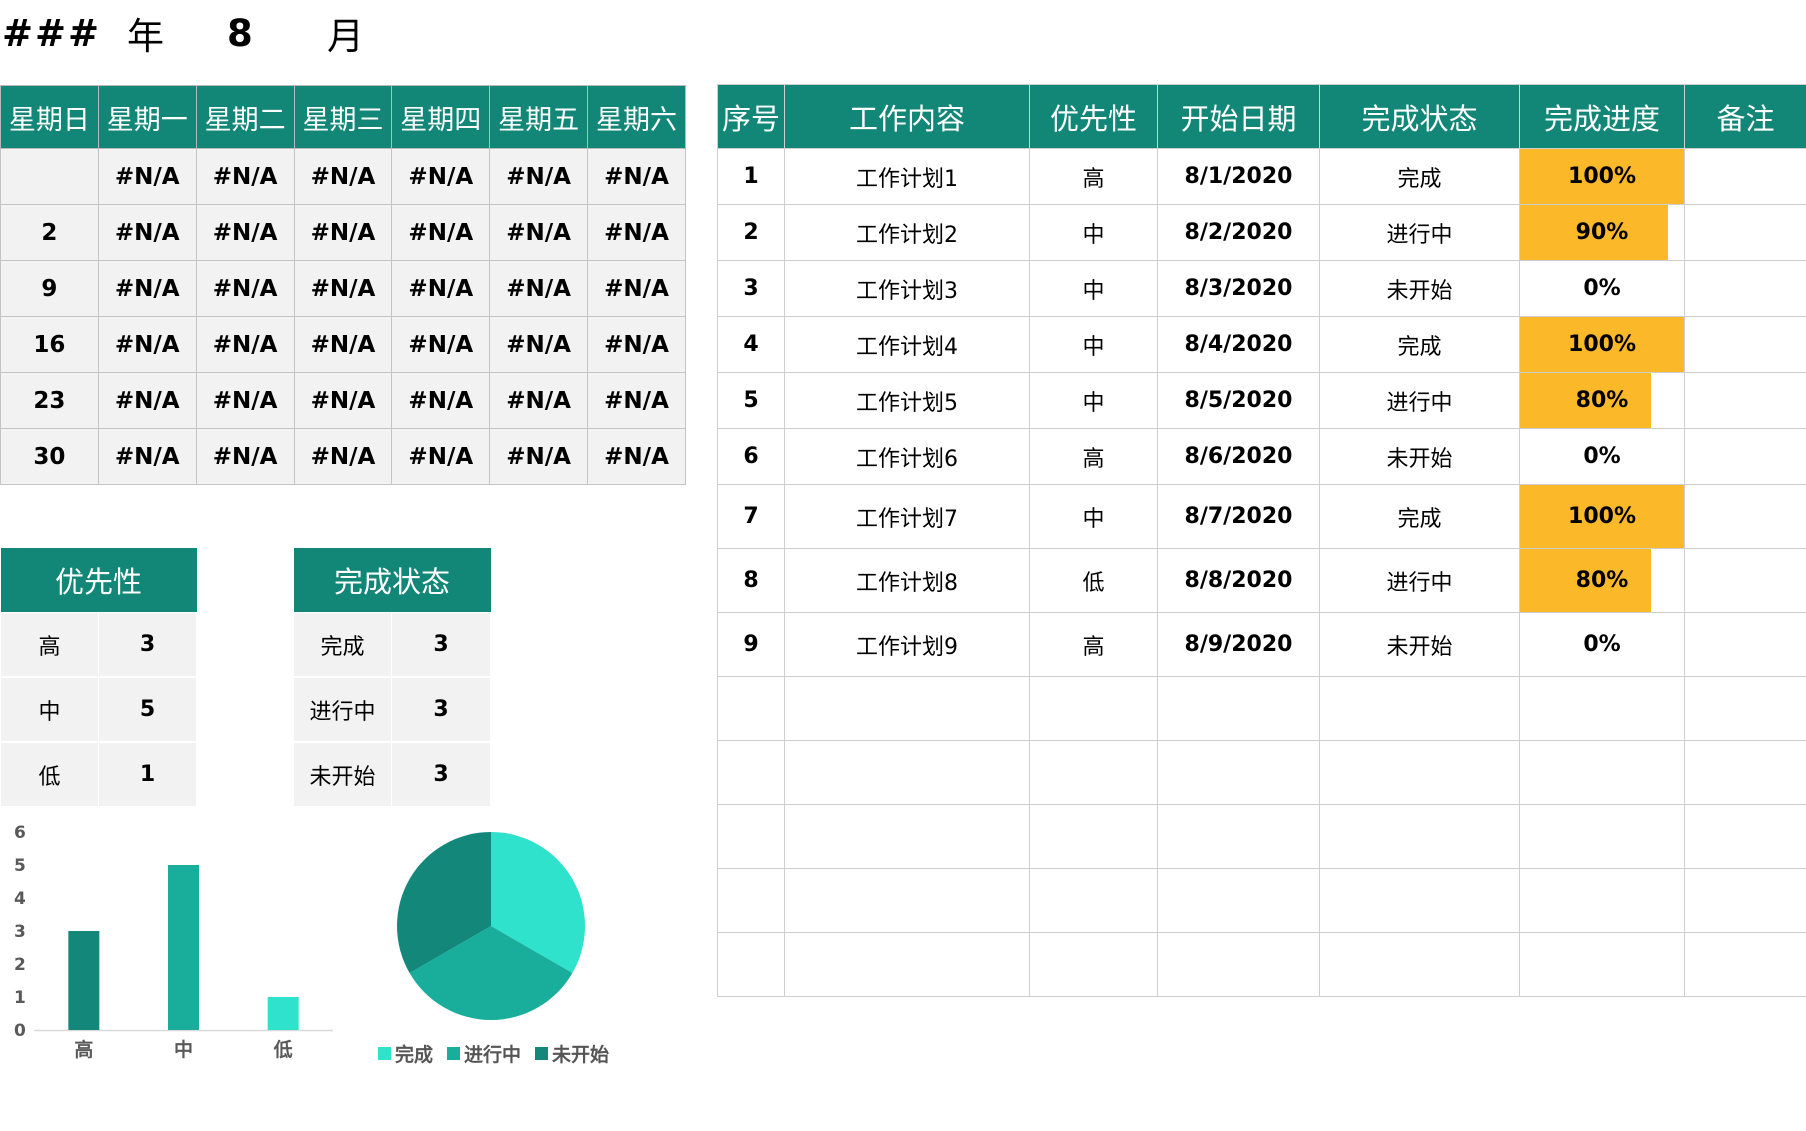  Describe the element at coordinates (751, 580) in the screenshot. I see `task-id: 8` at that location.